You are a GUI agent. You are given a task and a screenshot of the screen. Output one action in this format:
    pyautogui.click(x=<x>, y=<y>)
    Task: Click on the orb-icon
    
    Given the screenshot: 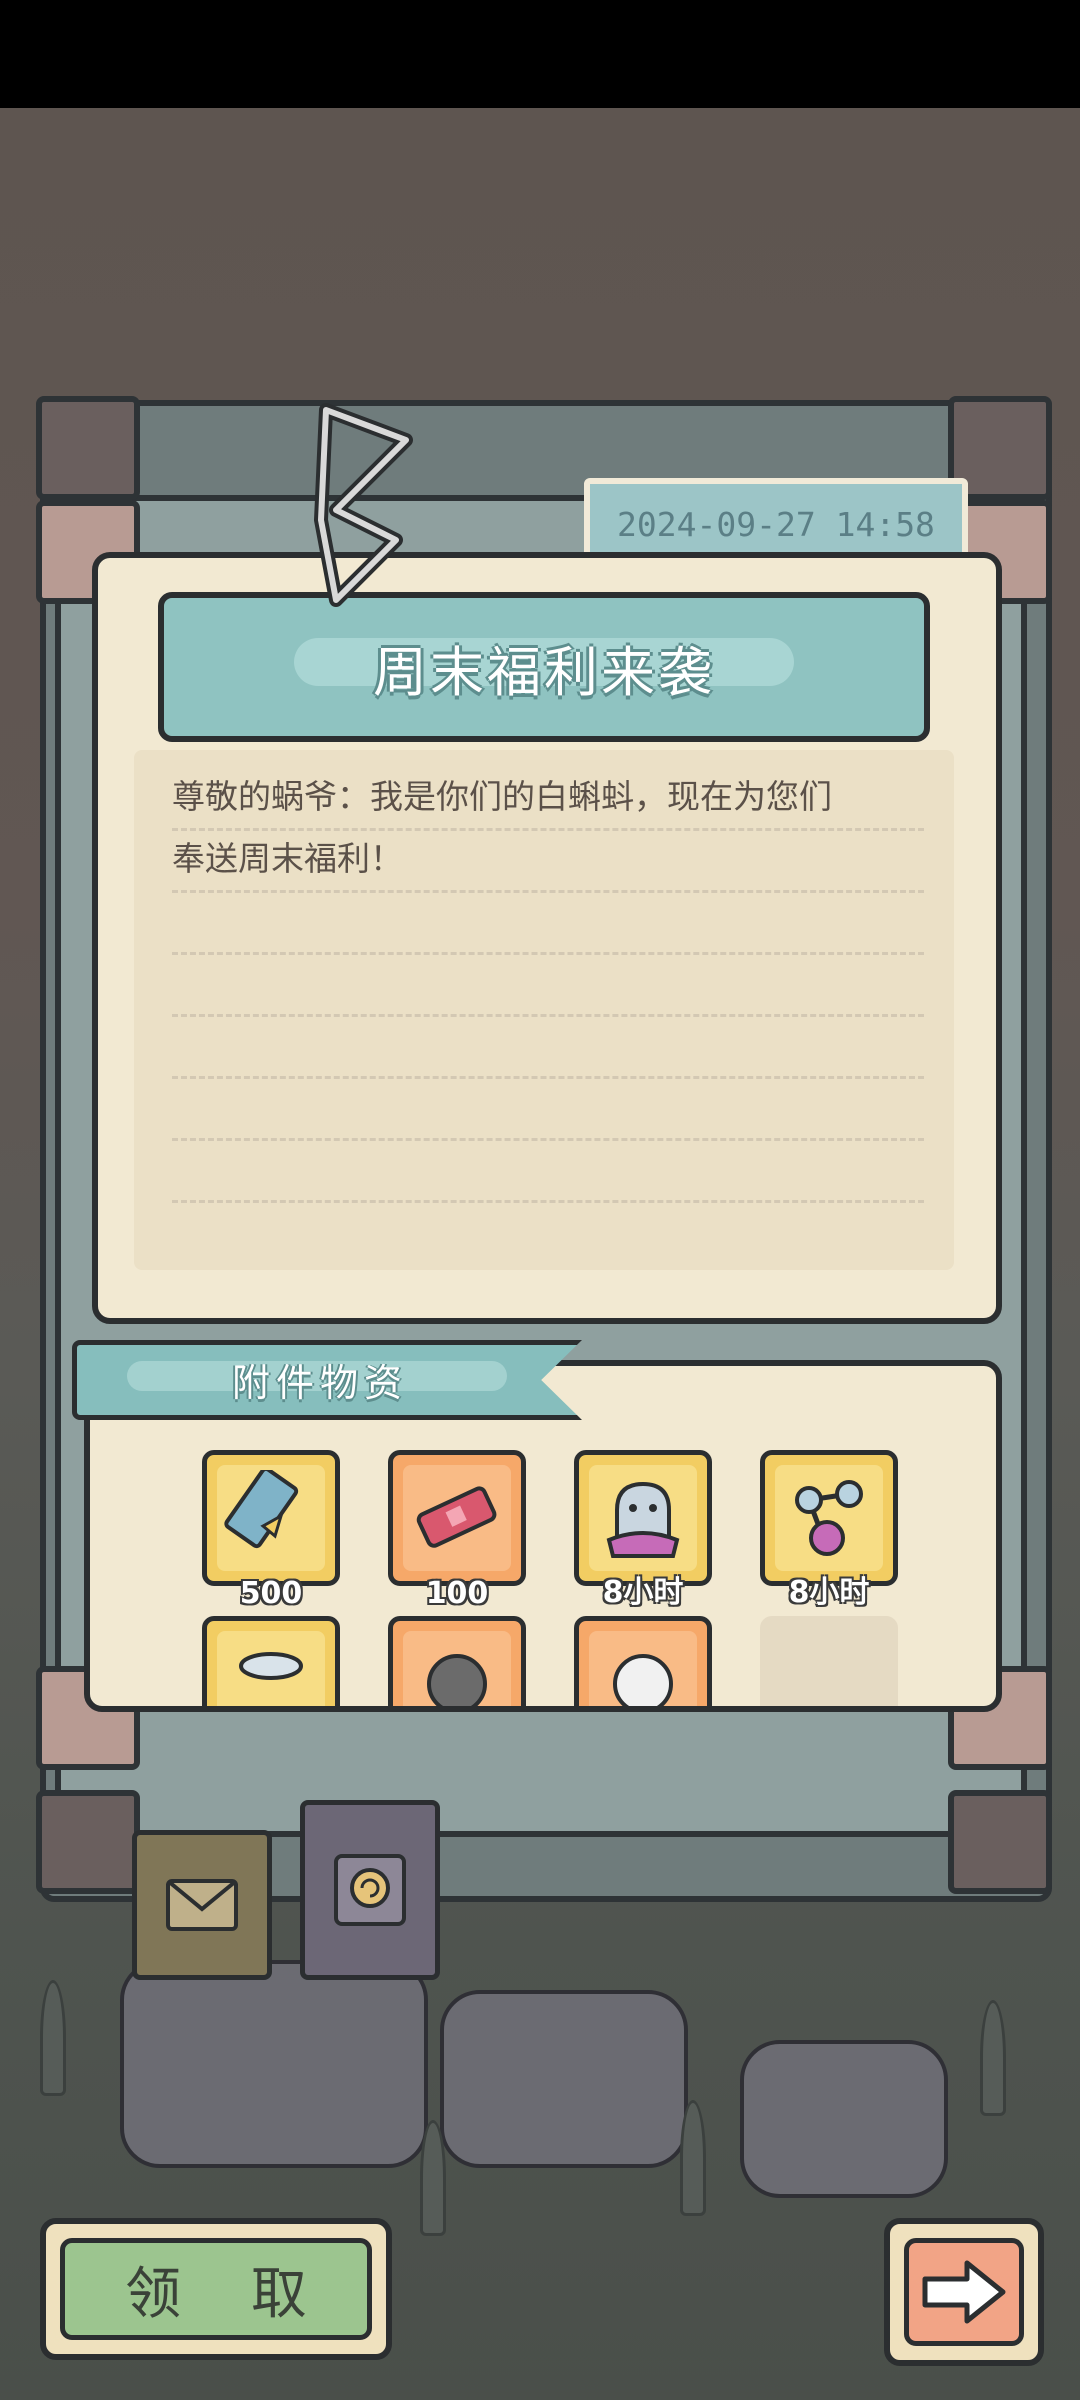 What is the action you would take?
    pyautogui.click(x=457, y=1680)
    